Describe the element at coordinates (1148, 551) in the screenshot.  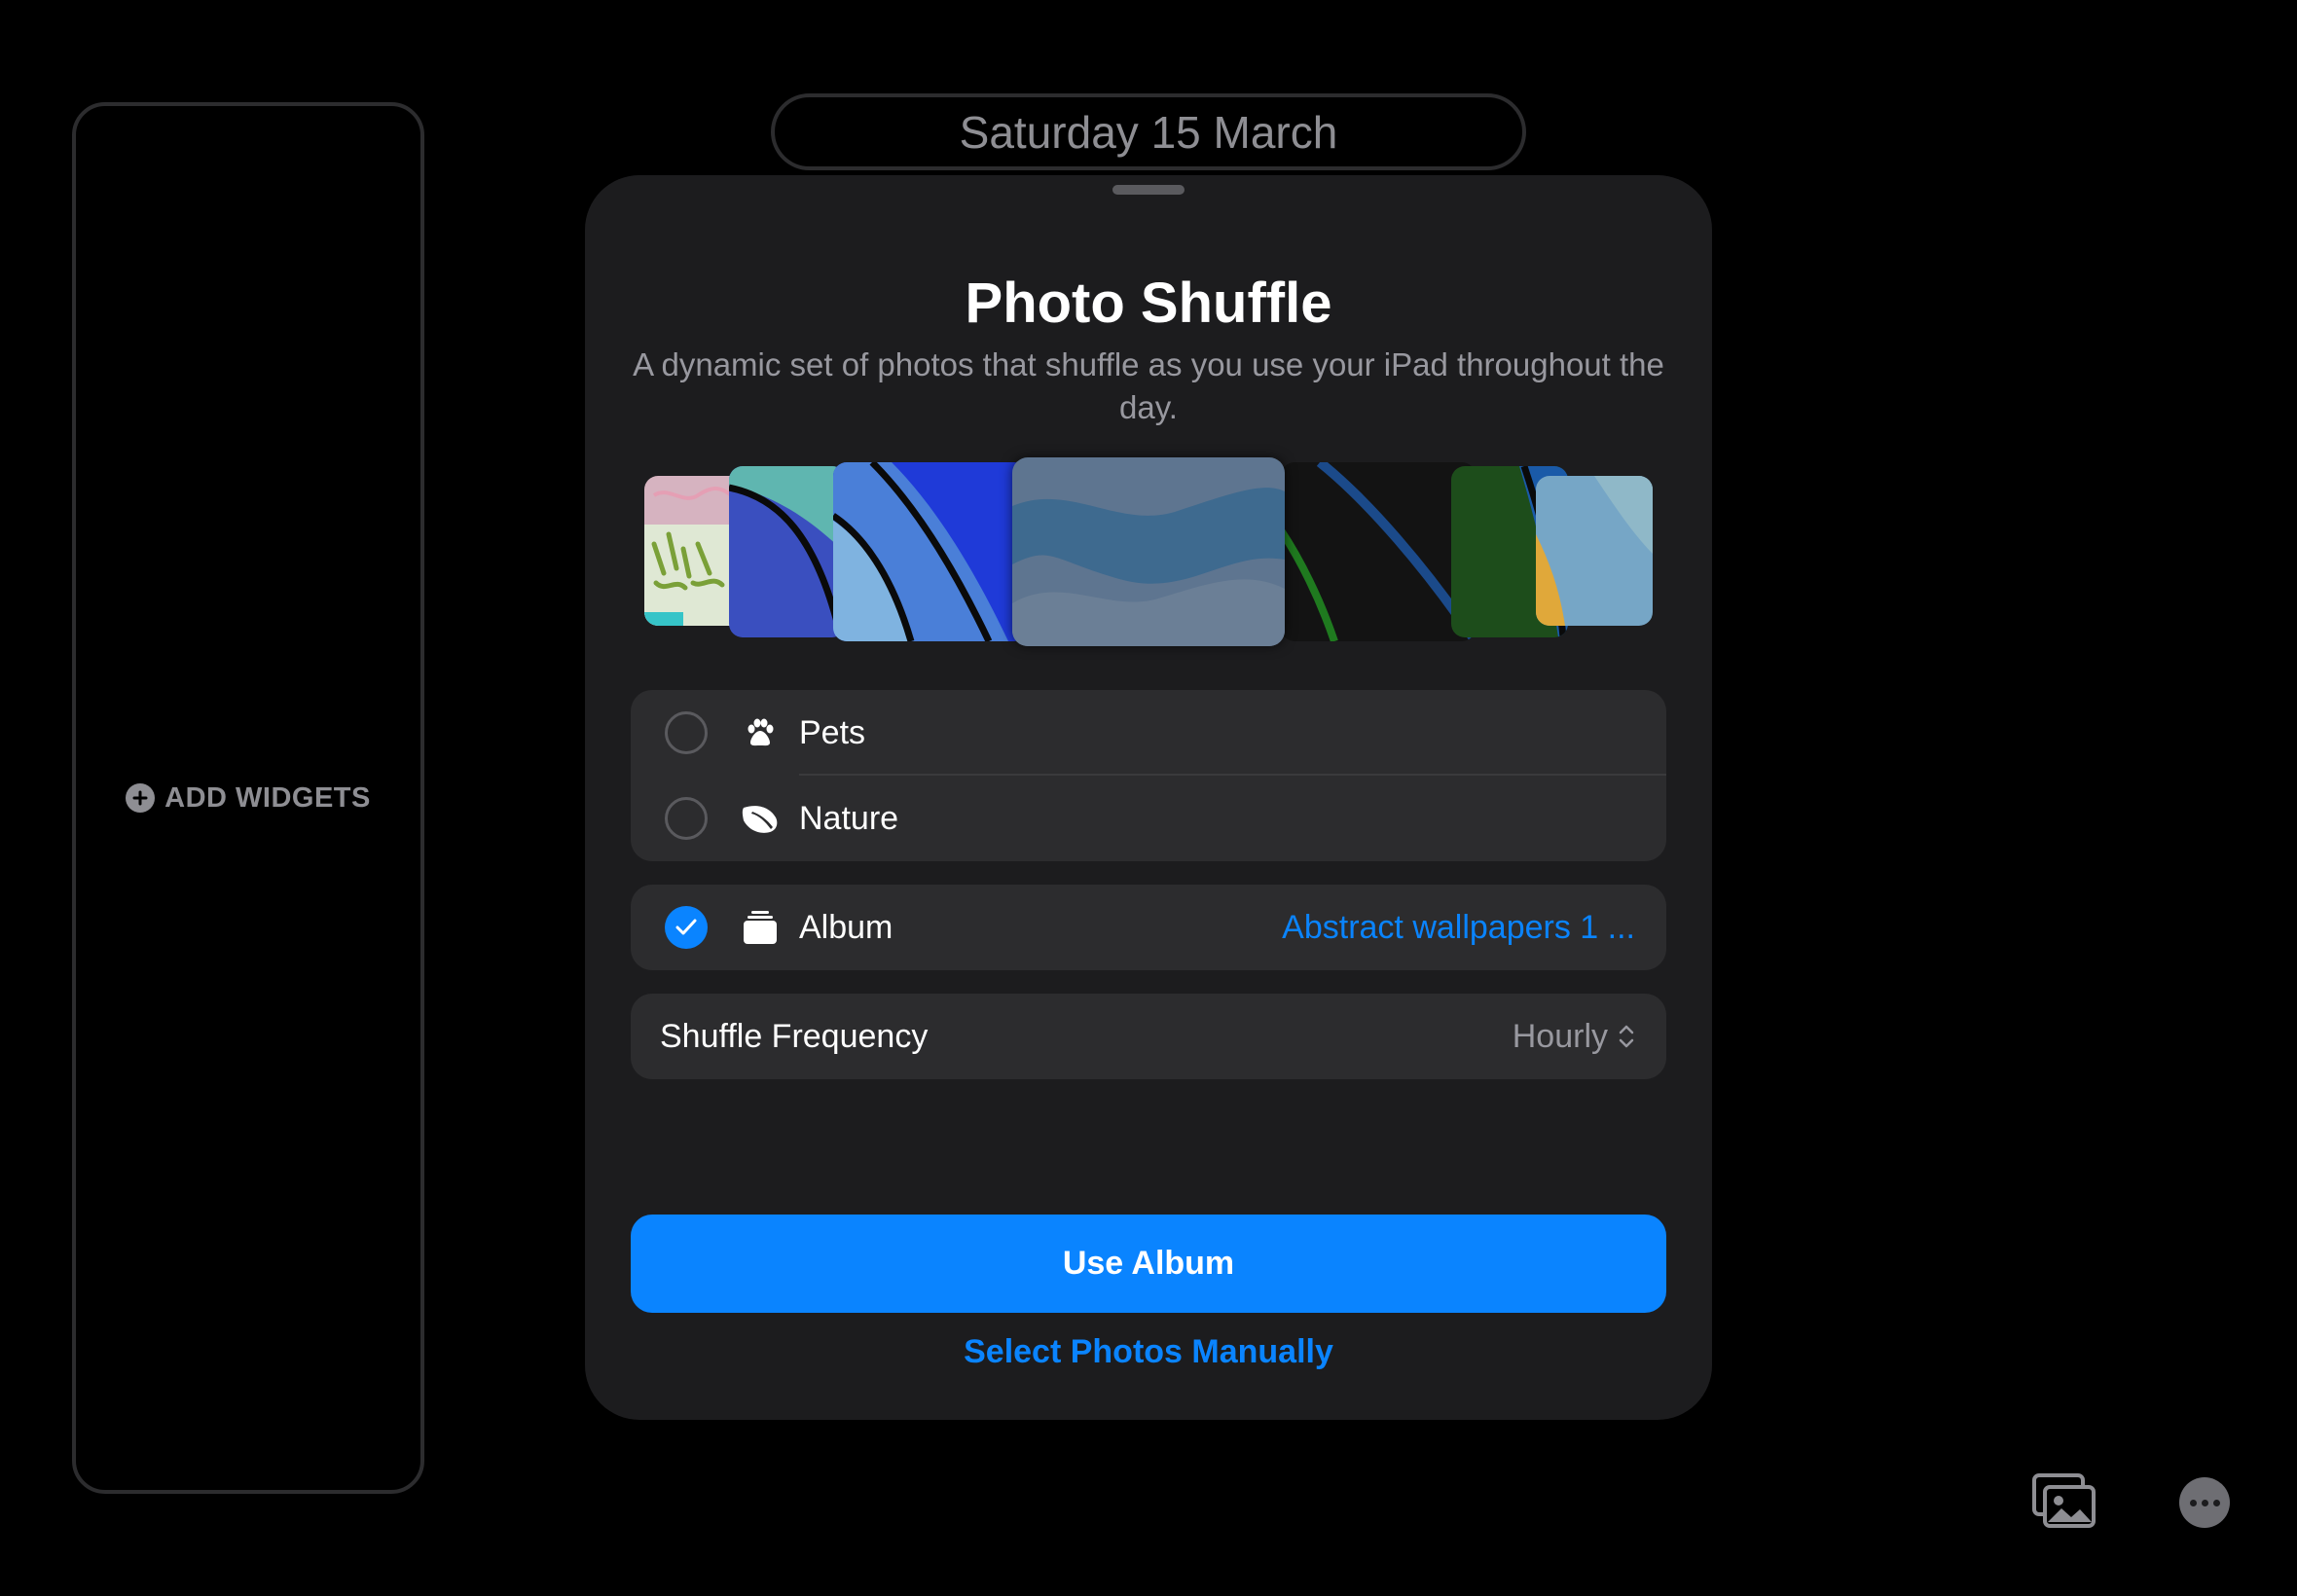
I see `photo-thumbnail-selected` at that location.